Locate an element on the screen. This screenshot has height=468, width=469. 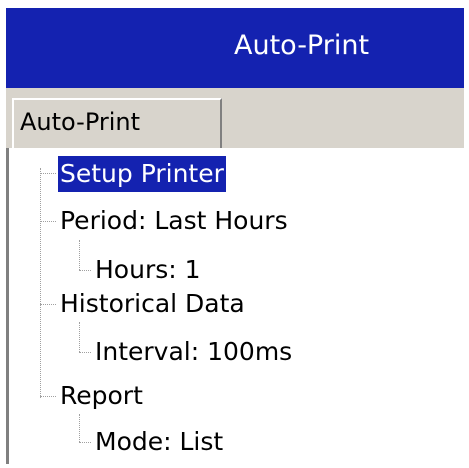
window-title: Auto-Print is located at coordinates (302, 45).